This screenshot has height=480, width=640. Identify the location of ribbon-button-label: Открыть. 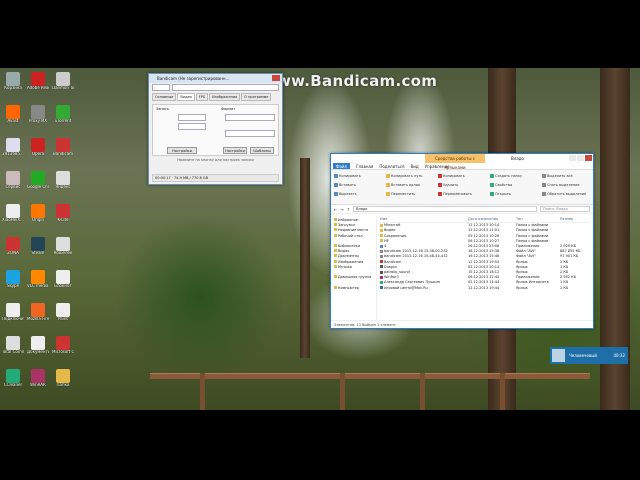
(503, 194).